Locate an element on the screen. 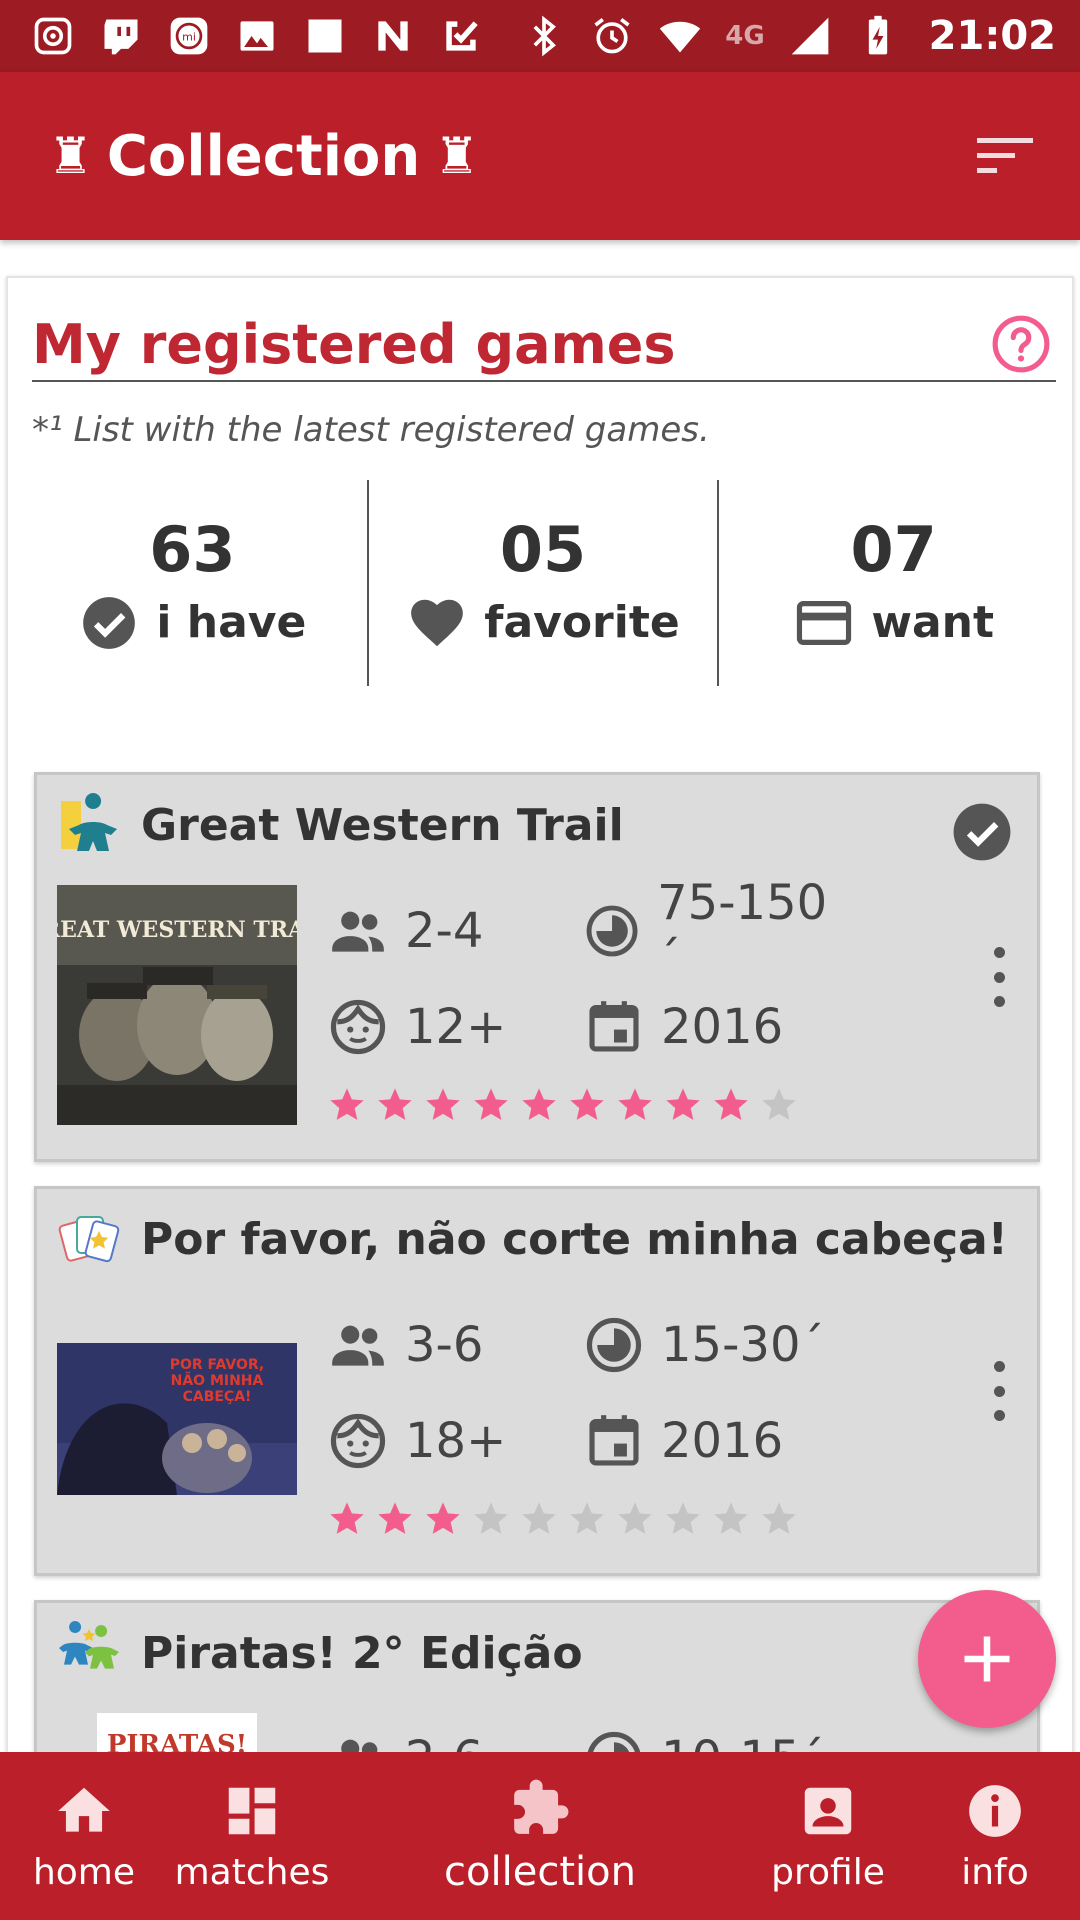 This screenshot has width=1080, height=1920. square-icon is located at coordinates (325, 36).